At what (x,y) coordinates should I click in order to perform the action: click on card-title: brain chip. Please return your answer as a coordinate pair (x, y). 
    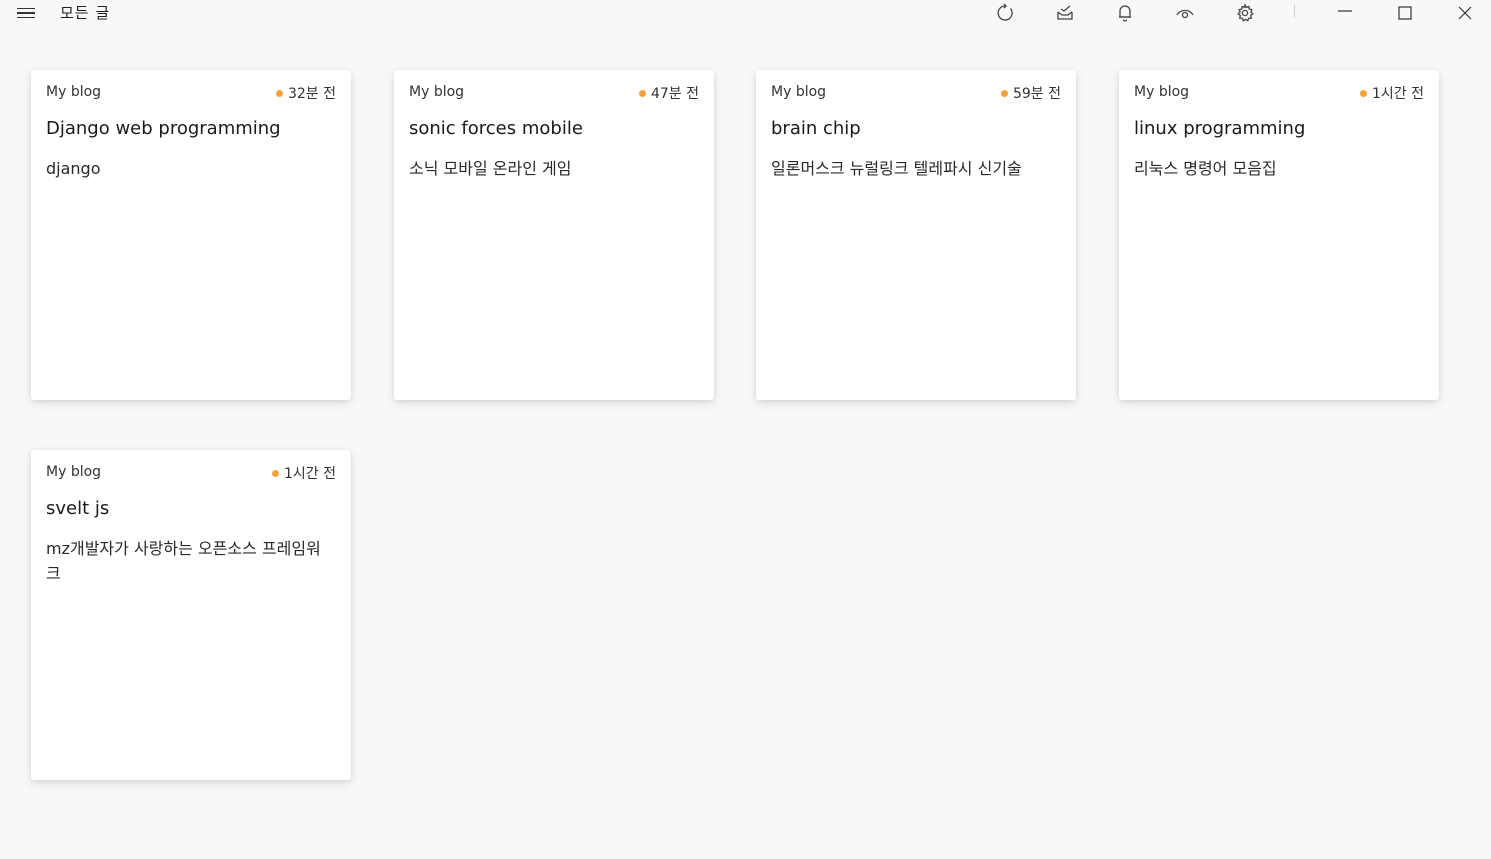
    Looking at the image, I should click on (816, 128).